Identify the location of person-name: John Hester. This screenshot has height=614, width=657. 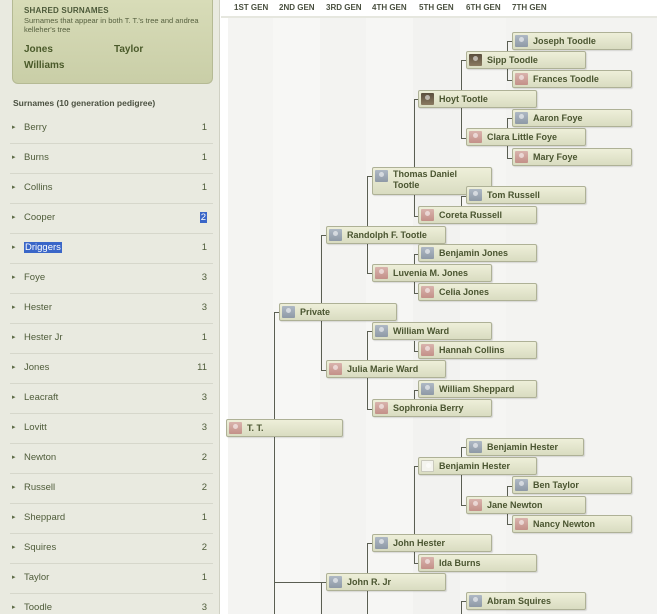
(419, 543).